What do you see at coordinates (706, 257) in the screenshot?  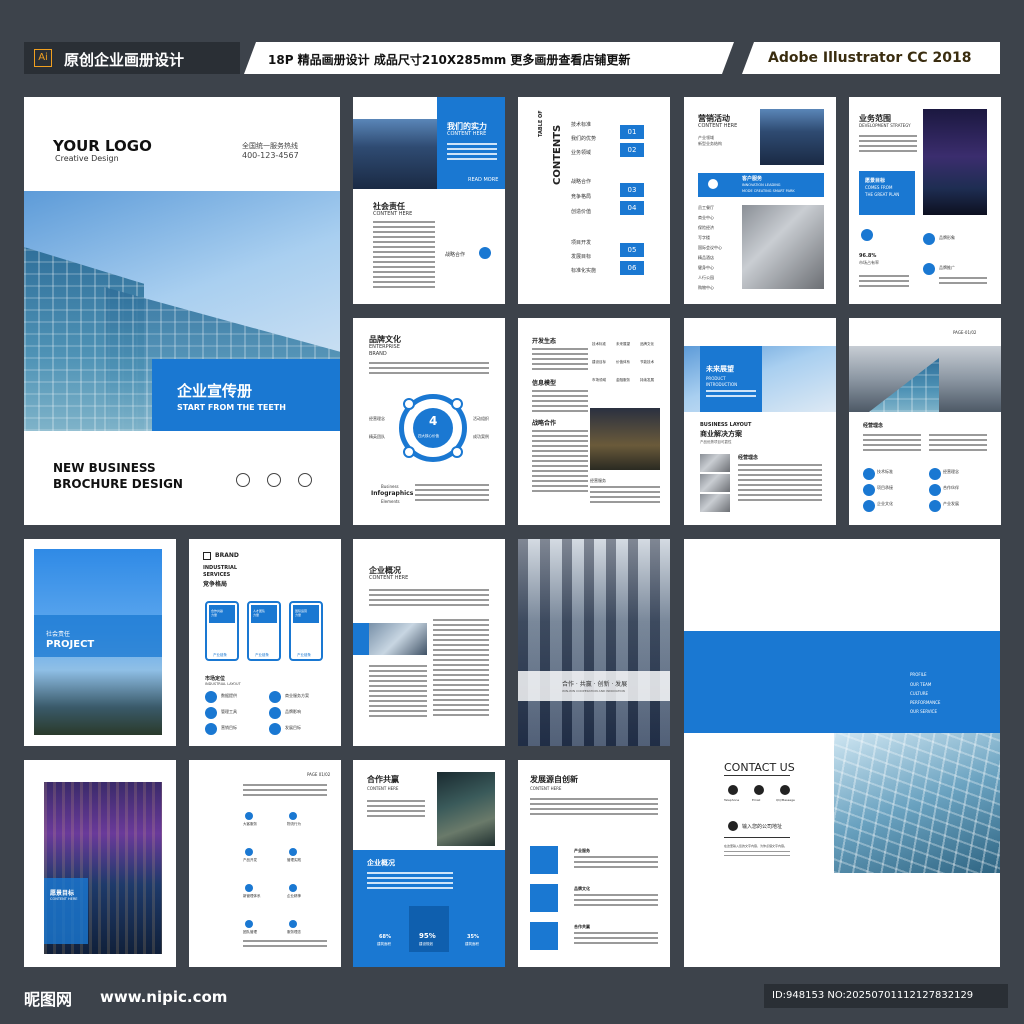 I see `list-item: 精品酒店` at bounding box center [706, 257].